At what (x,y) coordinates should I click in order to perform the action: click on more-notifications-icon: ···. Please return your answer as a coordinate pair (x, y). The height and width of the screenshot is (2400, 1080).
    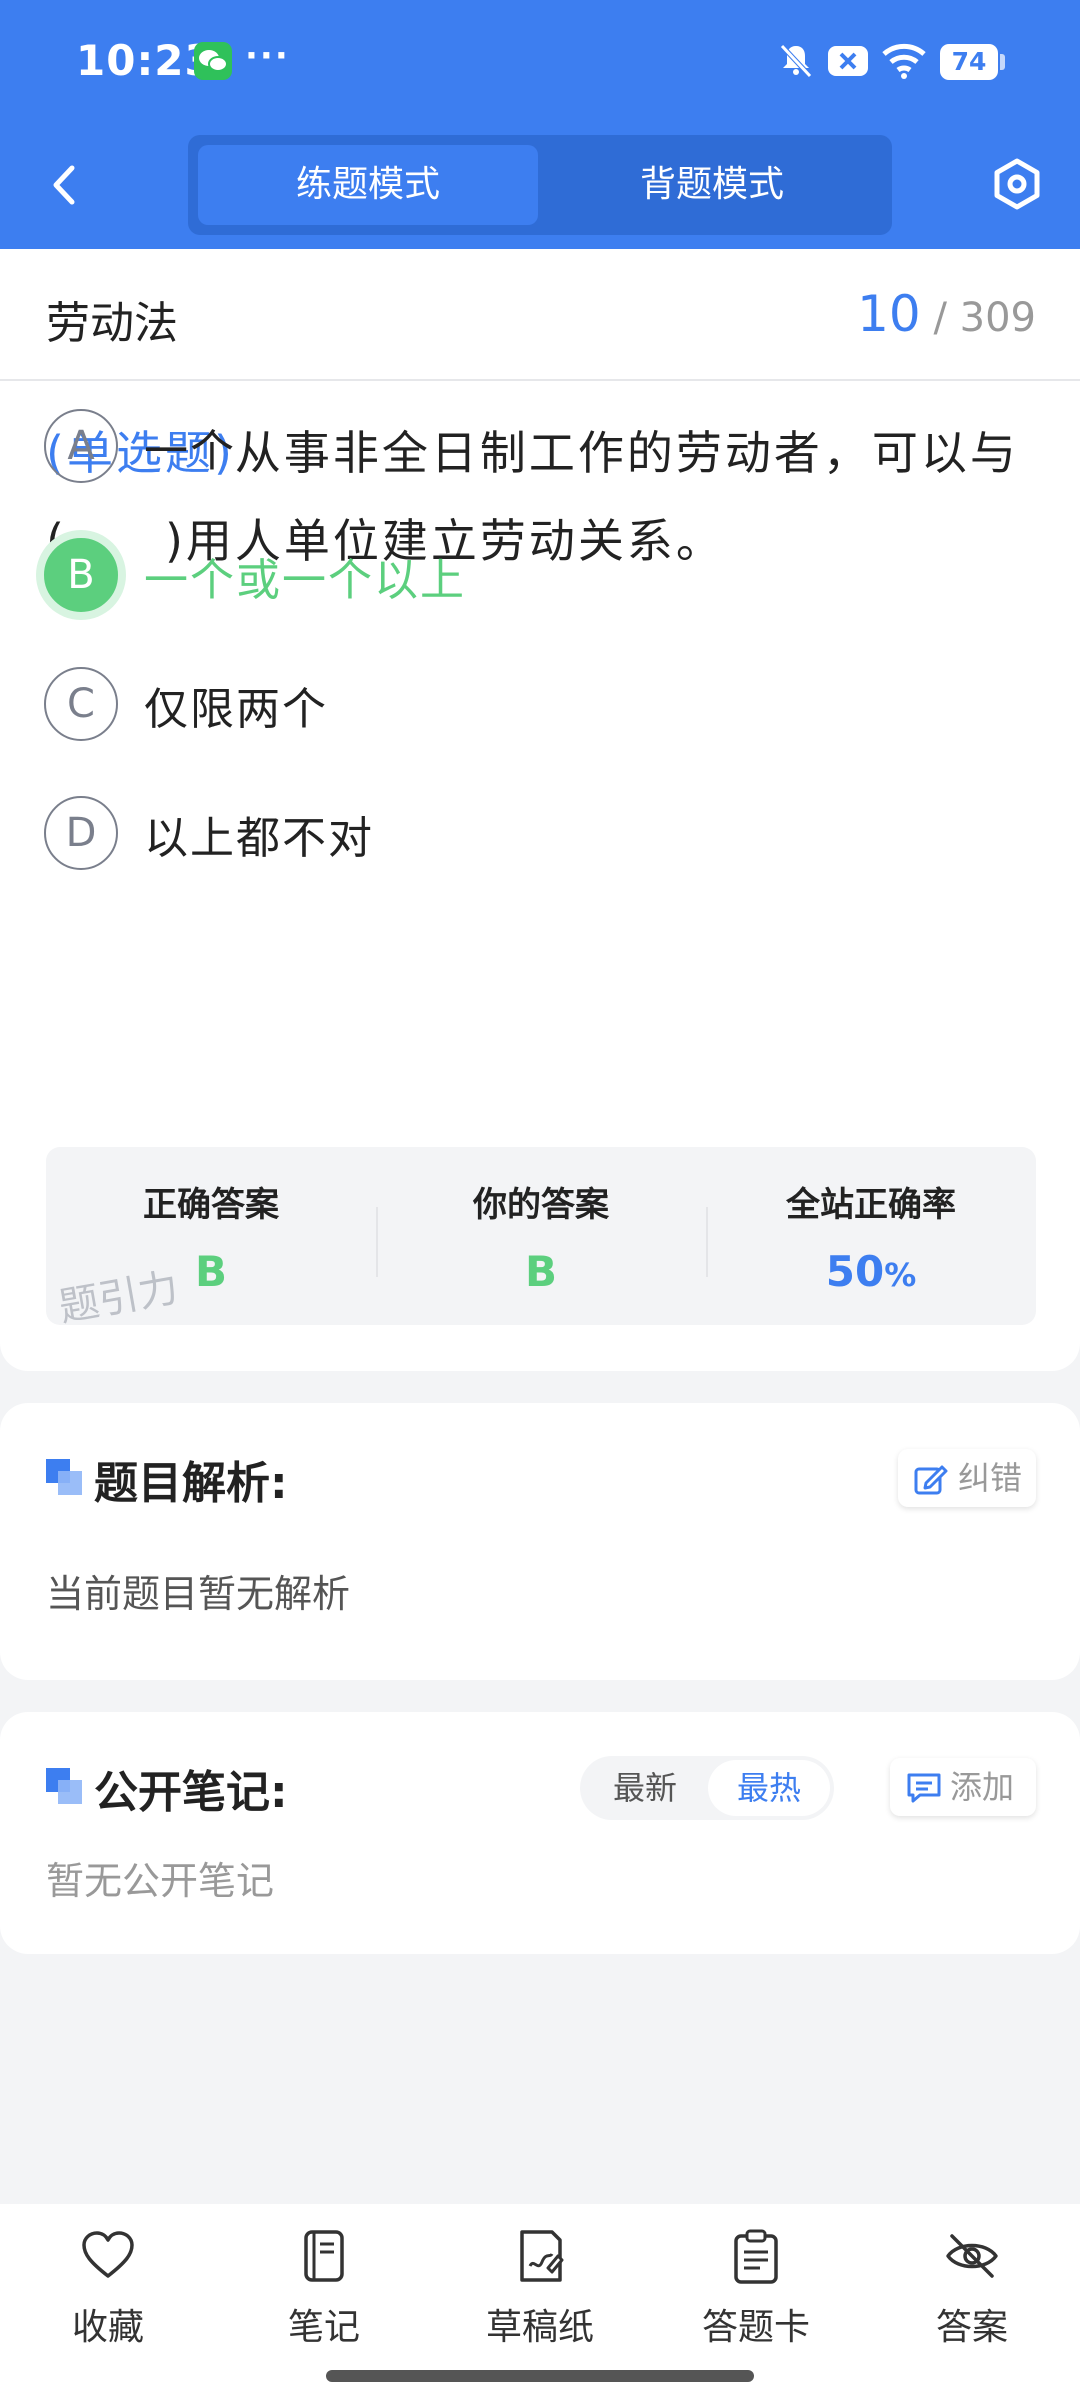
    Looking at the image, I should click on (267, 56).